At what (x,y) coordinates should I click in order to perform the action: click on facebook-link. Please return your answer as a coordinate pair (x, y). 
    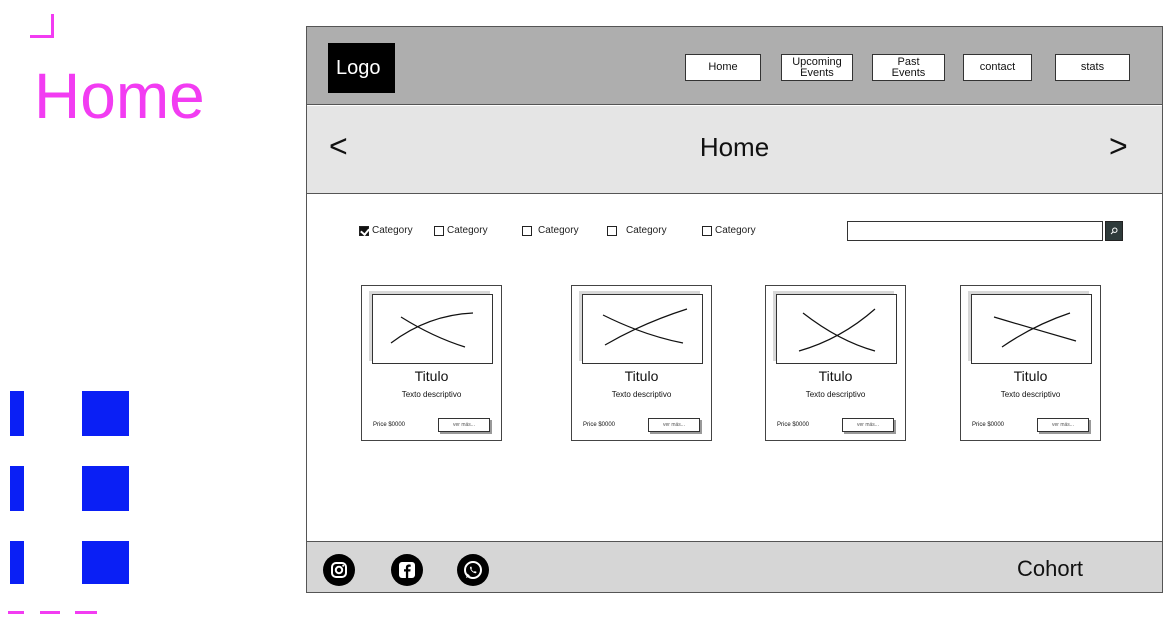
    Looking at the image, I should click on (407, 570).